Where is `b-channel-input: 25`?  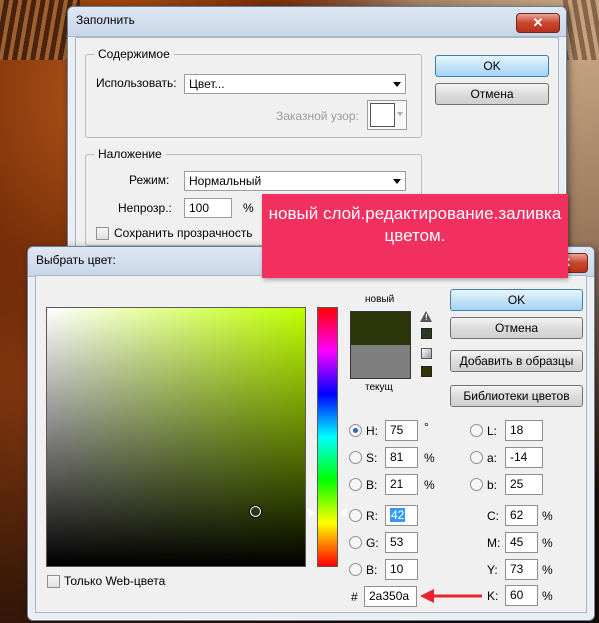
b-channel-input: 25 is located at coordinates (524, 484).